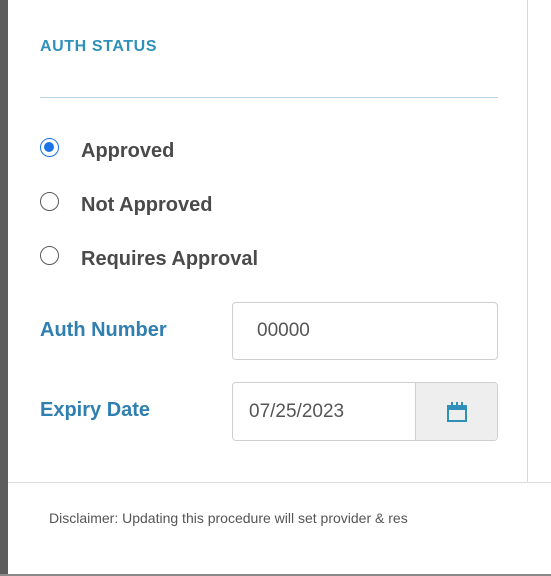 The image size is (551, 576). What do you see at coordinates (147, 204) in the screenshot?
I see `radio-label-not-approved: Not Approved` at bounding box center [147, 204].